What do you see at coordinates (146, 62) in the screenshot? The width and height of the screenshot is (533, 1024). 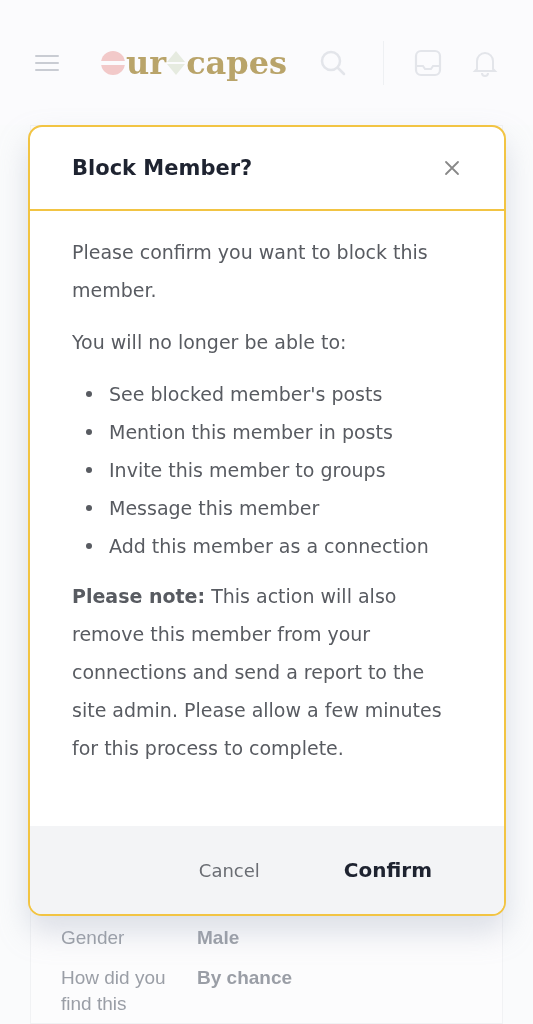 I see `logo-text: ur` at bounding box center [146, 62].